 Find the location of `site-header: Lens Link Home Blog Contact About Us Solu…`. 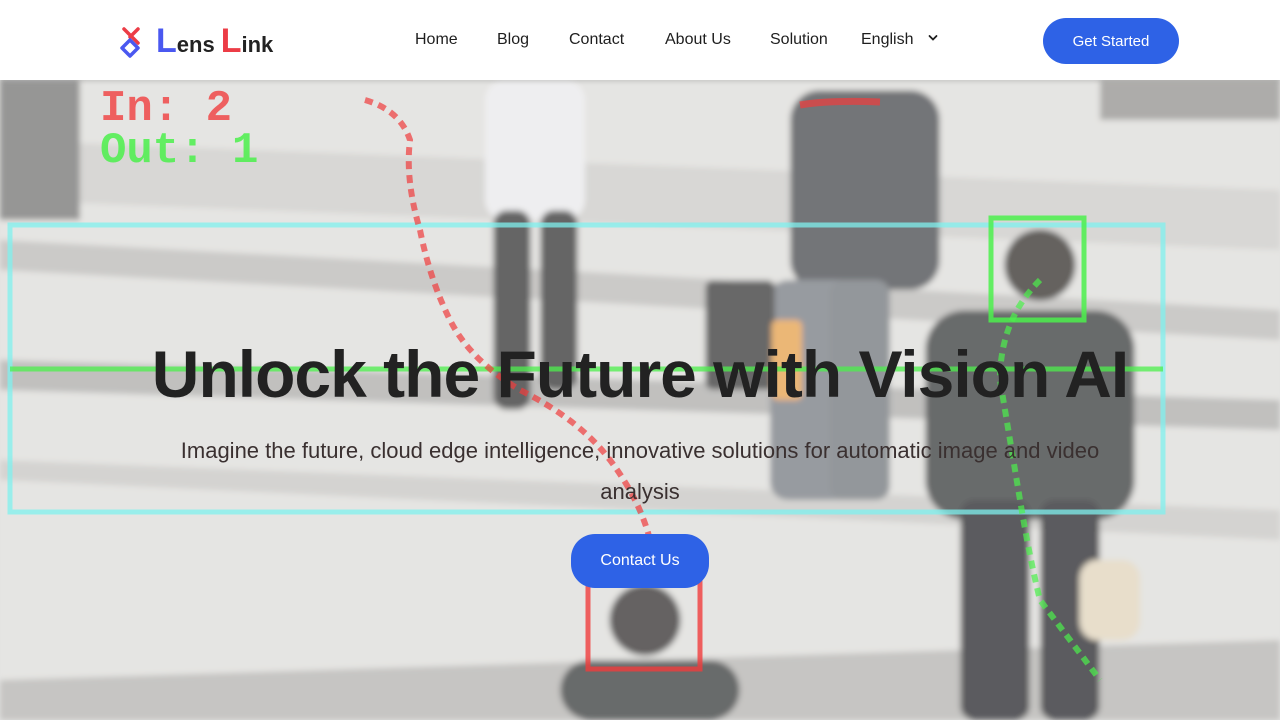

site-header: Lens Link Home Blog Contact About Us Solu… is located at coordinates (640, 40).